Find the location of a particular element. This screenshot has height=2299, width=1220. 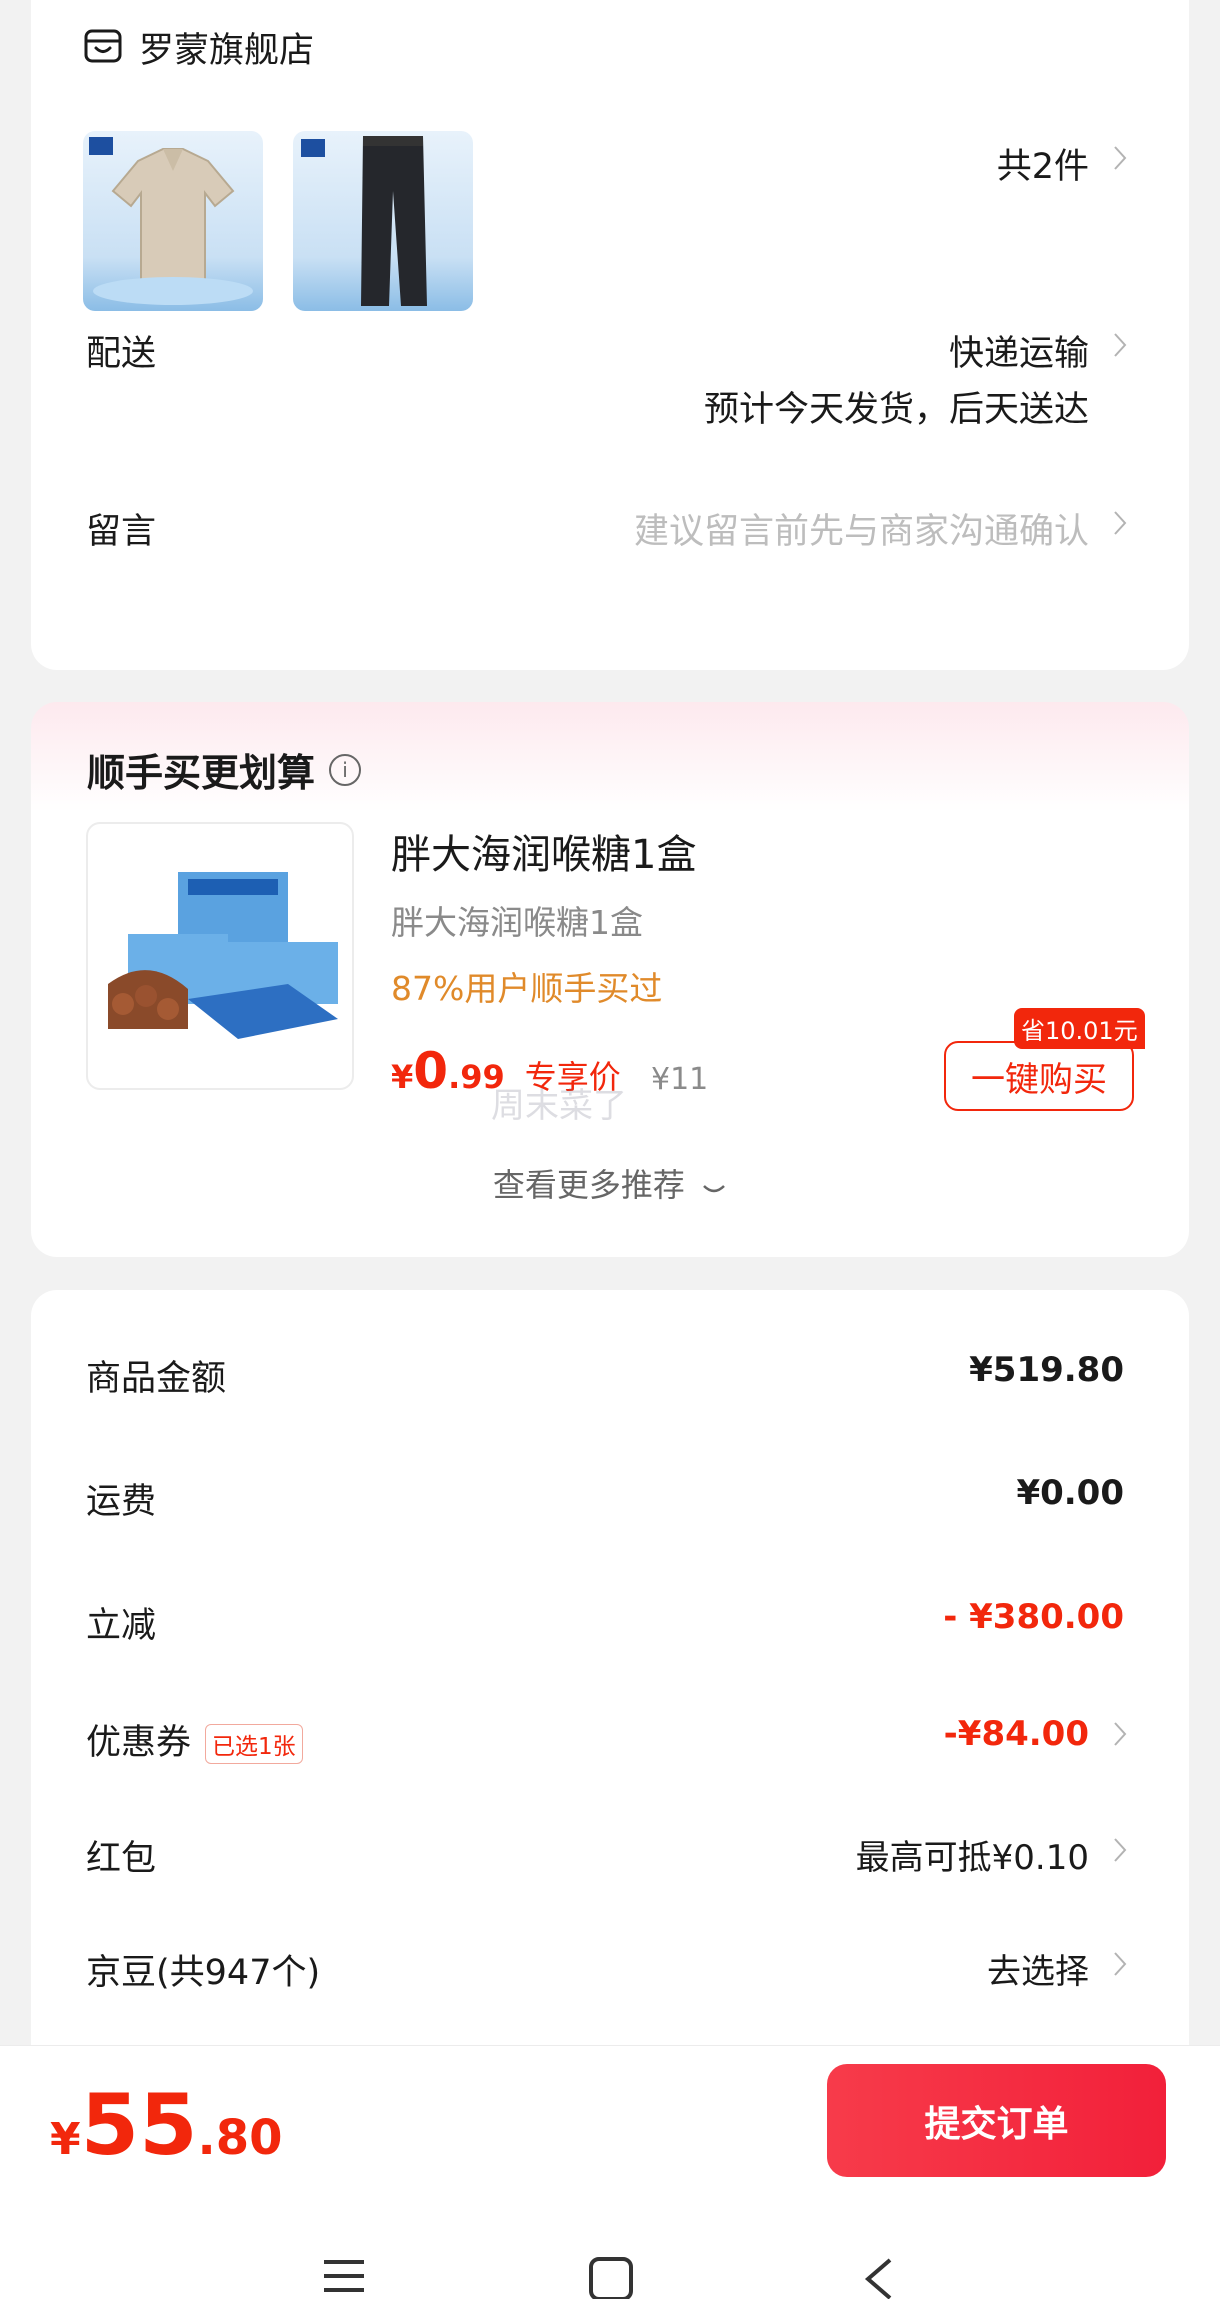

coupon-label-text: 优惠券 is located at coordinates (139, 1743).